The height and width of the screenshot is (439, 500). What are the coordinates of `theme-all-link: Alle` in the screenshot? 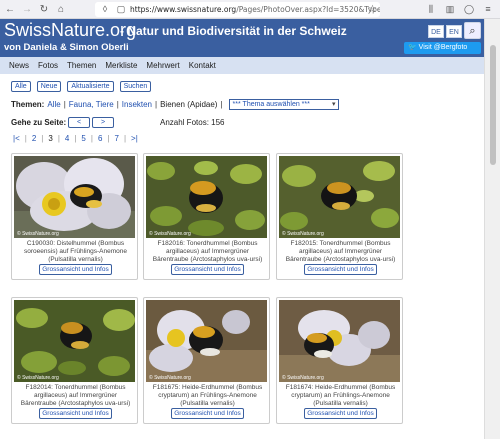 It's located at (53, 104).